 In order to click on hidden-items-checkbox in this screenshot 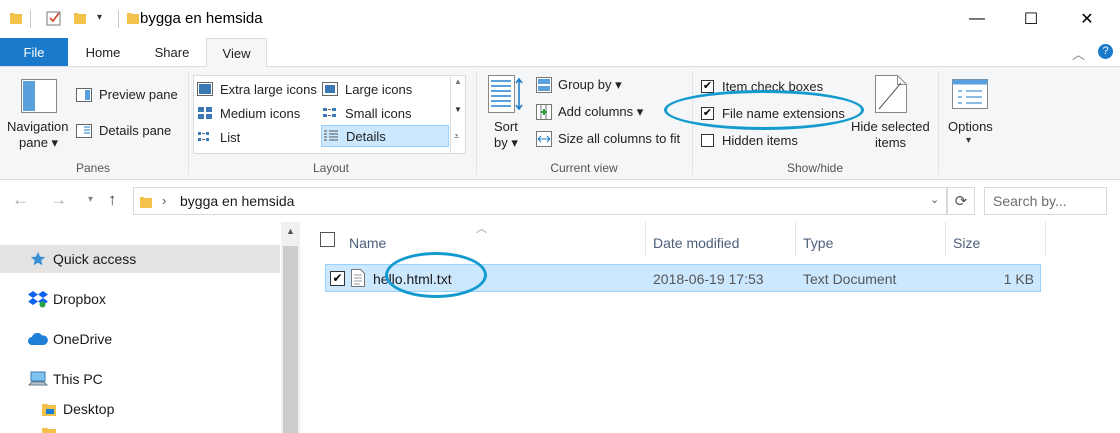, I will do `click(707, 140)`.